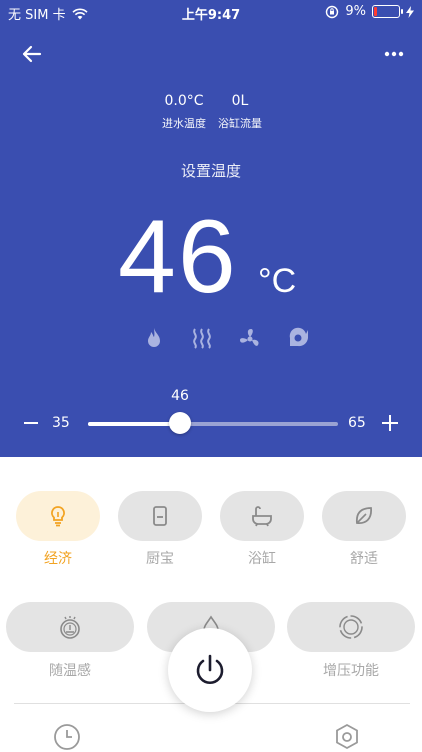  I want to click on slider-min-label: 35, so click(61, 423).